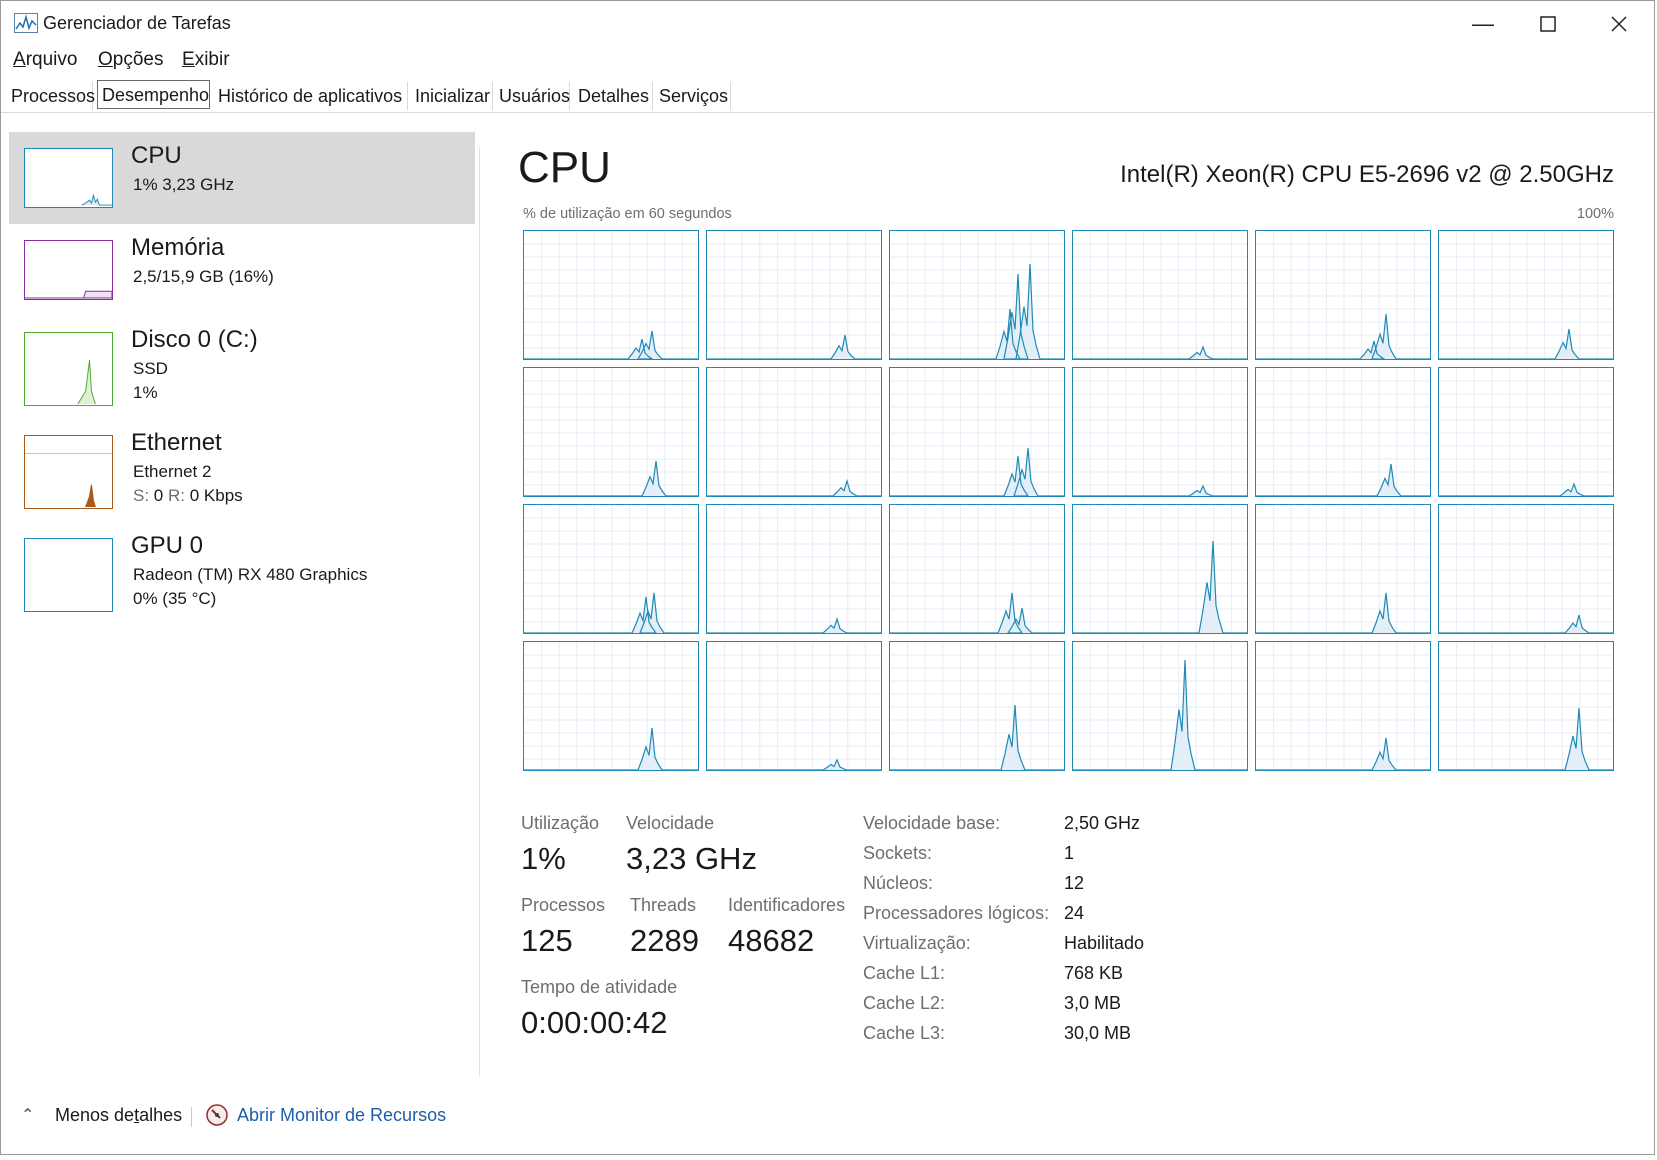 The width and height of the screenshot is (1657, 1160). I want to click on eth-send-value: 0, so click(158, 495).